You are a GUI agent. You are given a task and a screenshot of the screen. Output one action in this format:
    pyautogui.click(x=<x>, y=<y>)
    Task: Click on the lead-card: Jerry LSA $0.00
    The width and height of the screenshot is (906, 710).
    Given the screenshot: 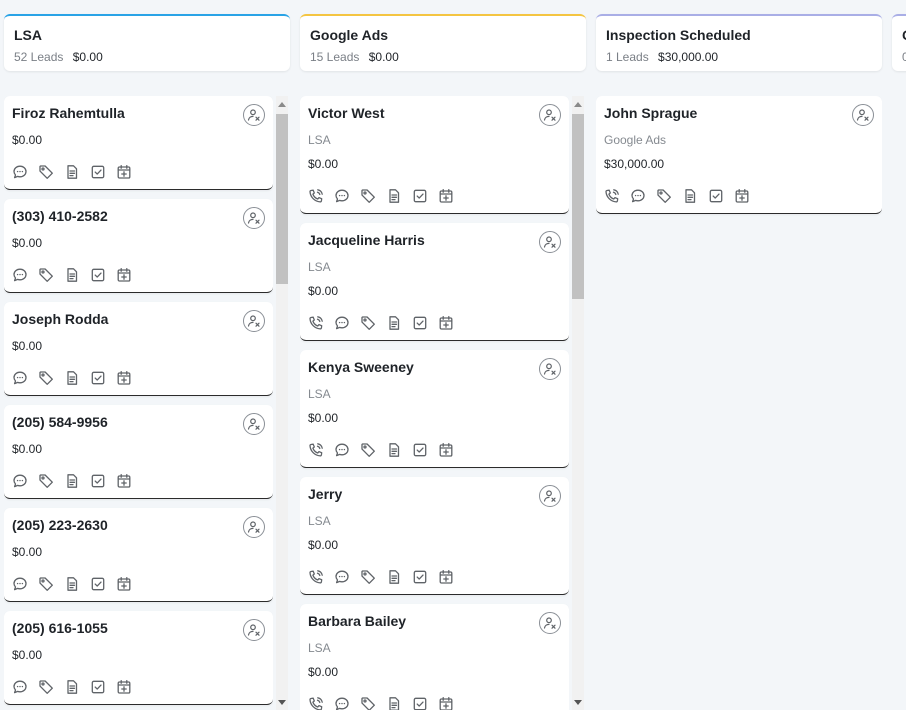 What is the action you would take?
    pyautogui.click(x=434, y=536)
    